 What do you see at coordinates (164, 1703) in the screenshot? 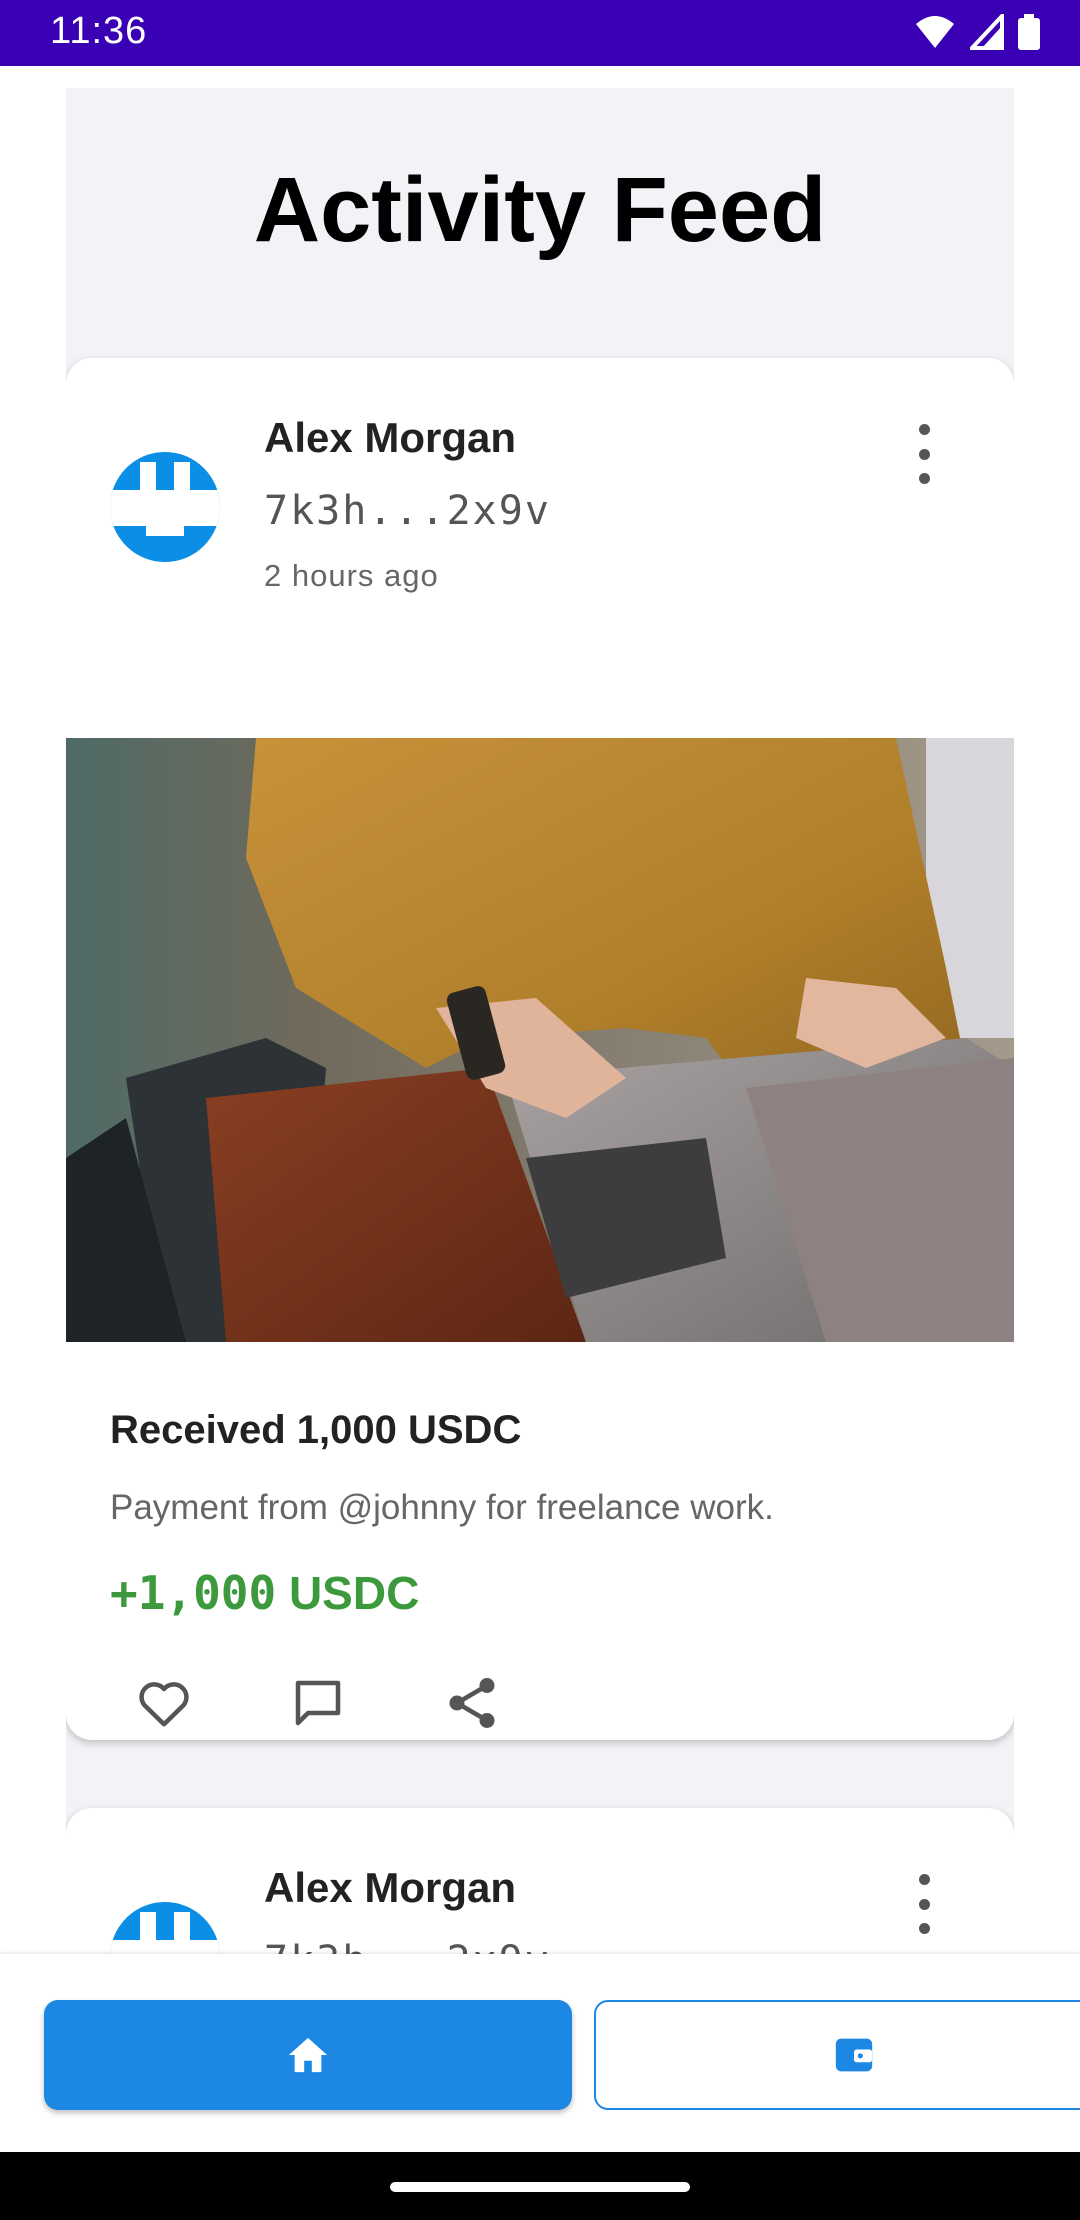
I see `like-icon` at bounding box center [164, 1703].